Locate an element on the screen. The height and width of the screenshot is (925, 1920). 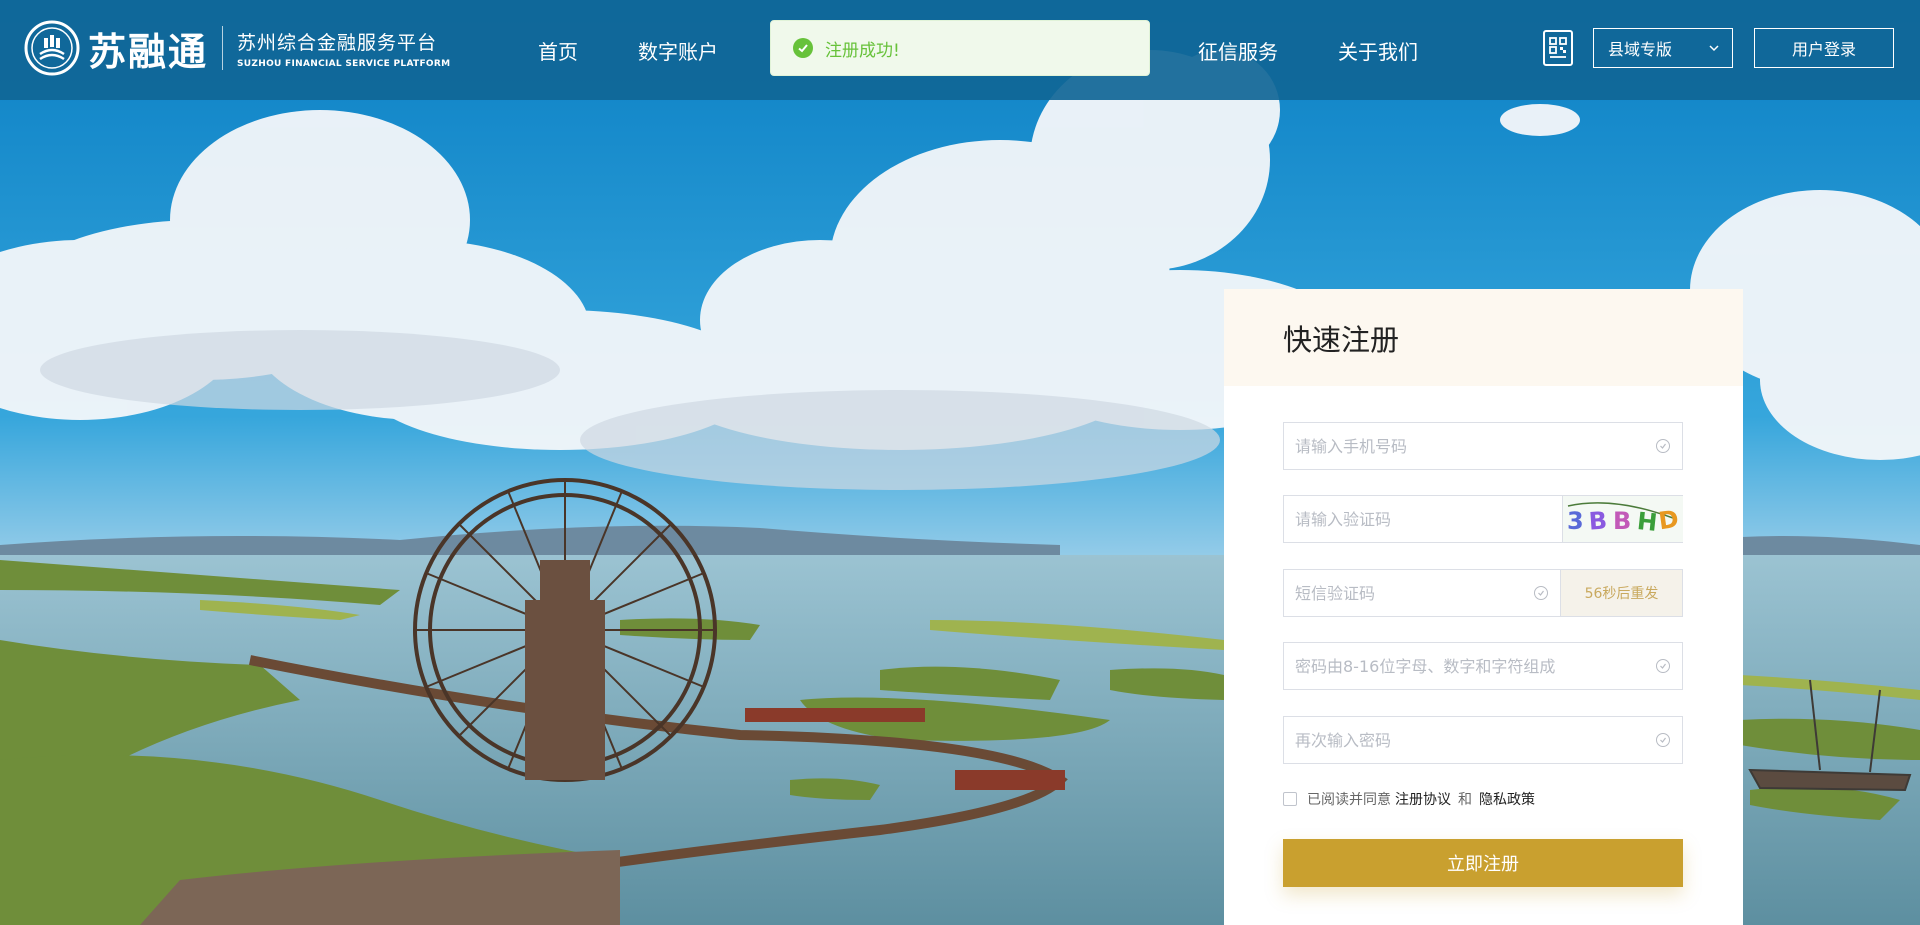
qr-code-icon is located at coordinates (1558, 47).